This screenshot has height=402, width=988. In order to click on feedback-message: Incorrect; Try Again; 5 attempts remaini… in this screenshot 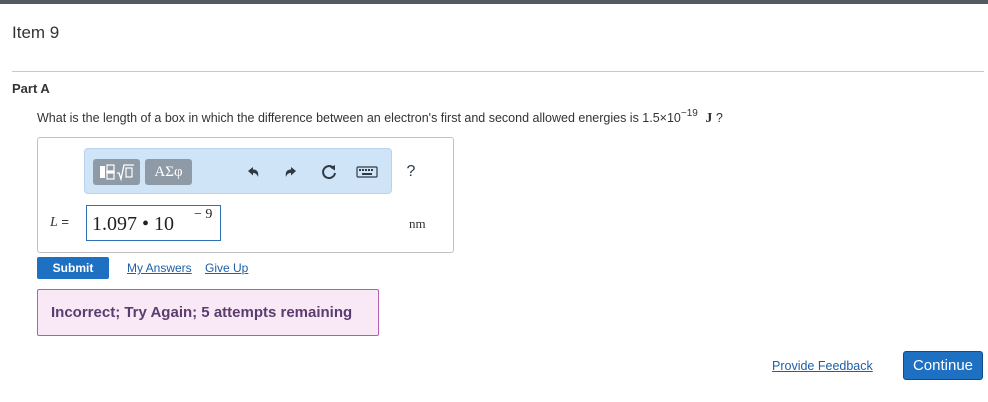, I will do `click(208, 312)`.